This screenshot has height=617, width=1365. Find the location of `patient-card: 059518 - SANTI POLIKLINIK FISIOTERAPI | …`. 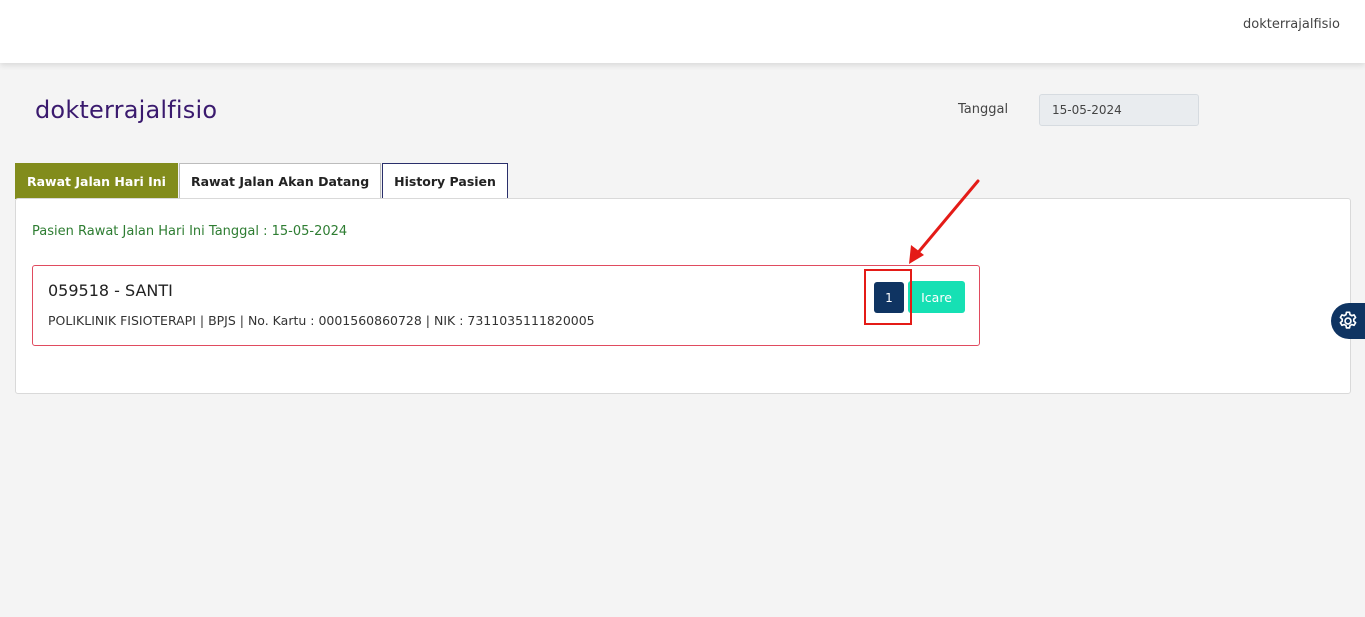

patient-card: 059518 - SANTI POLIKLINIK FISIOTERAPI | … is located at coordinates (506, 305).